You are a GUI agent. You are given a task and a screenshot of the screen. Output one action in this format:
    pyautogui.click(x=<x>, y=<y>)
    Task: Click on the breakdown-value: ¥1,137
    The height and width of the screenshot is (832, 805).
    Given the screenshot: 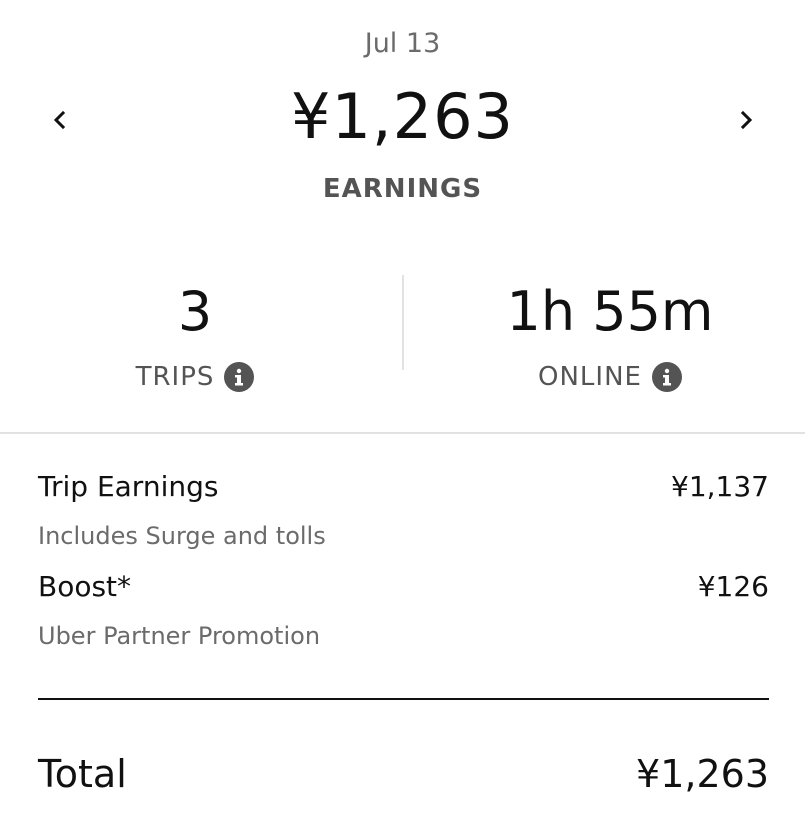 What is the action you would take?
    pyautogui.click(x=720, y=486)
    